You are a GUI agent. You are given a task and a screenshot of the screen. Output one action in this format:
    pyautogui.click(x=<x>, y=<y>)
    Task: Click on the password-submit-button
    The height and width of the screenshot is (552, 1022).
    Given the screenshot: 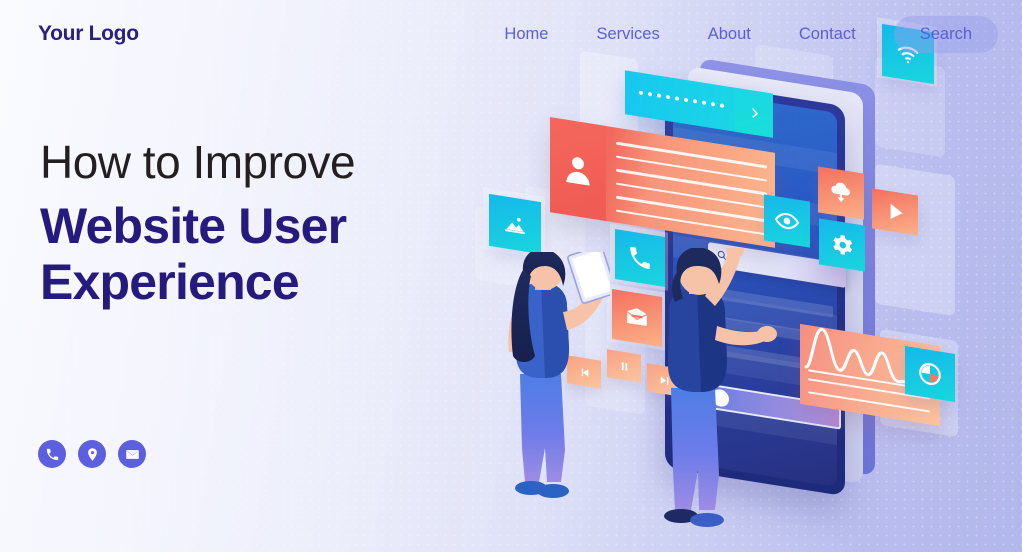 What is the action you would take?
    pyautogui.click(x=754, y=112)
    